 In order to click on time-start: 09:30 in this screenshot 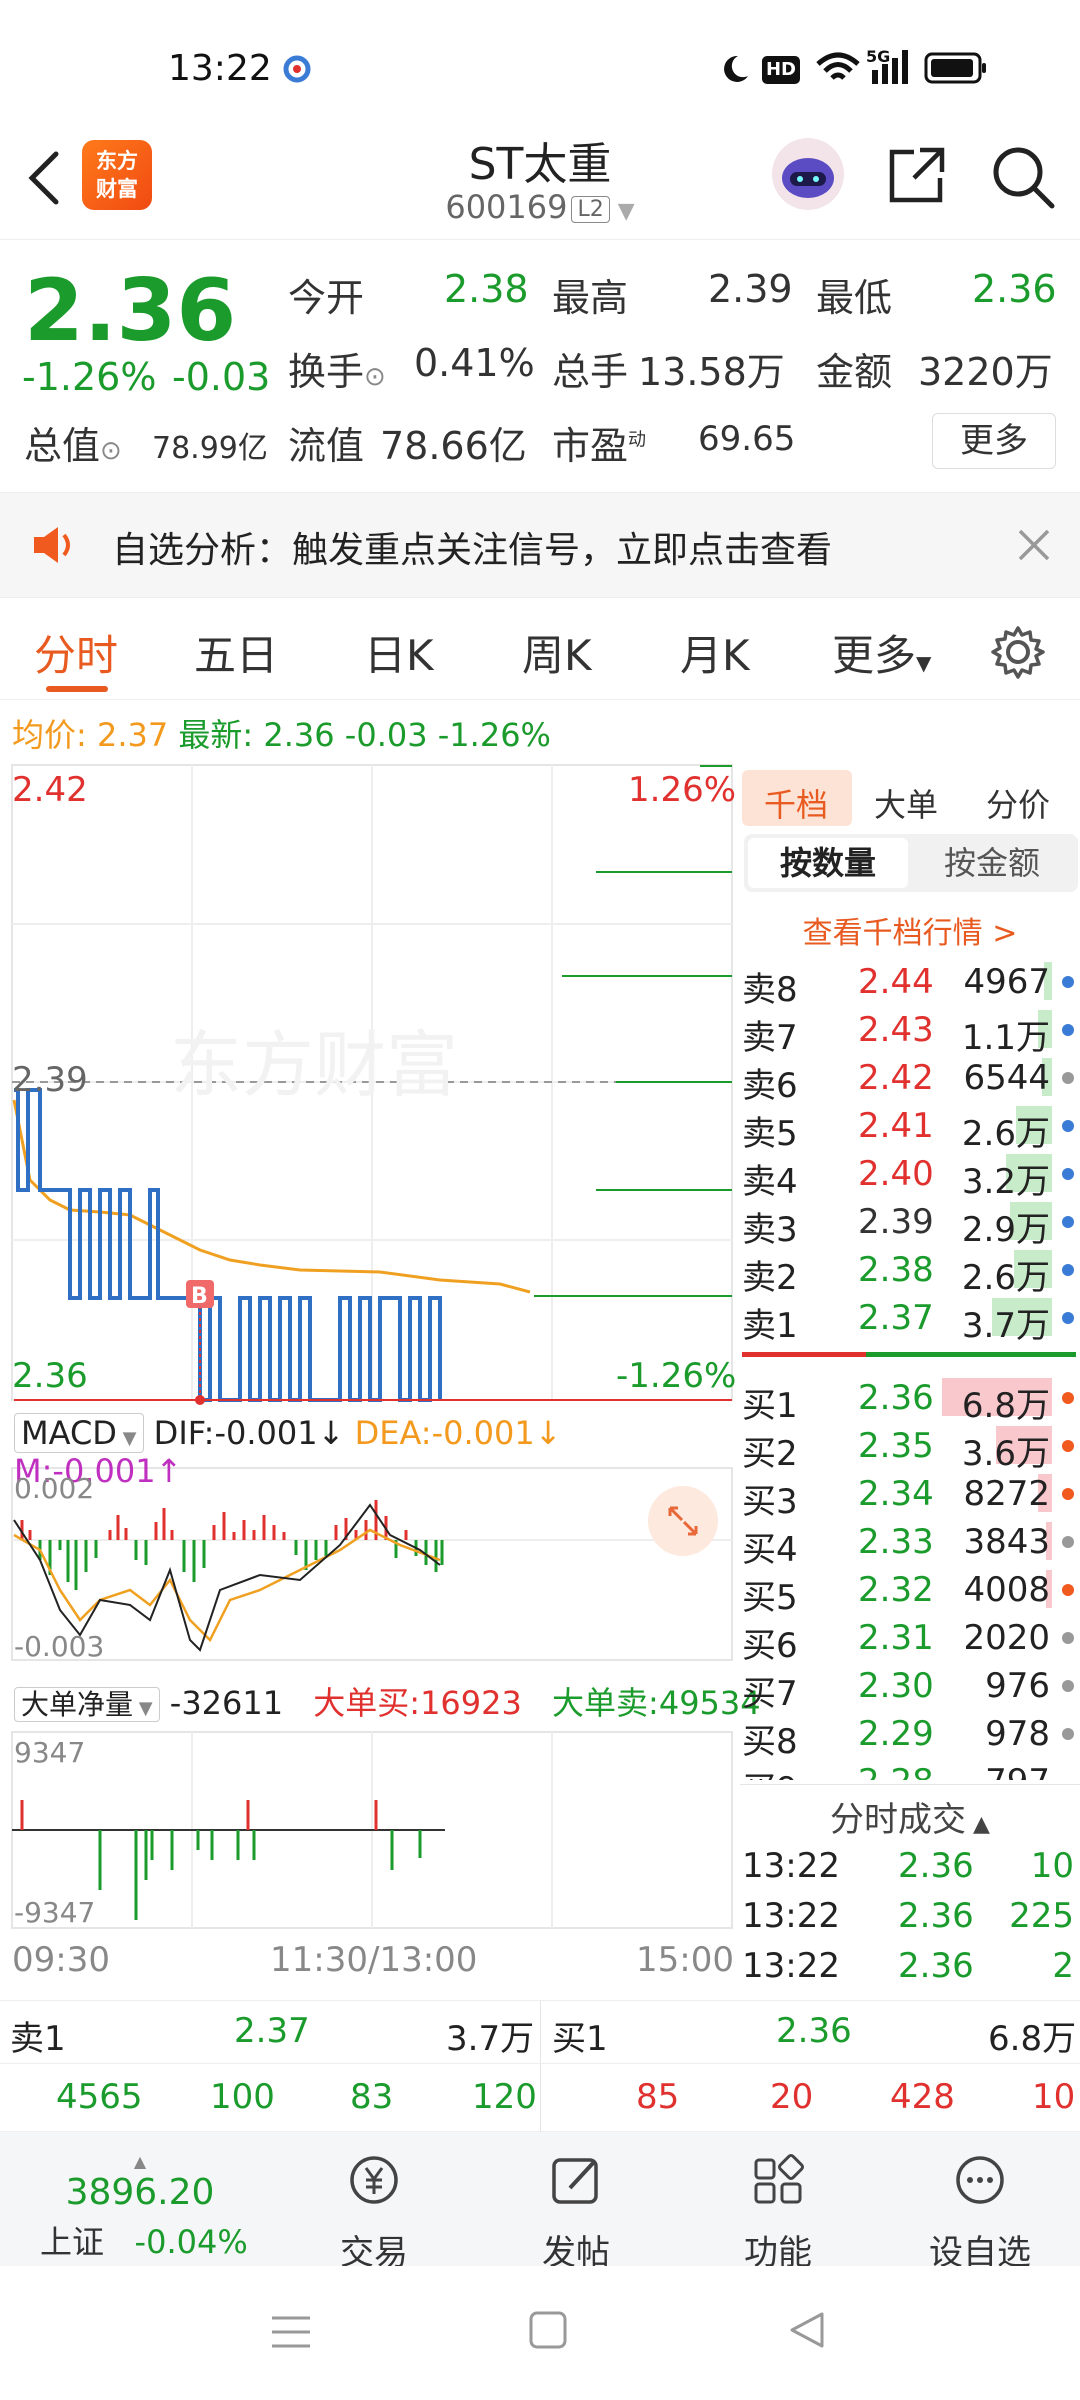, I will do `click(61, 1960)`.